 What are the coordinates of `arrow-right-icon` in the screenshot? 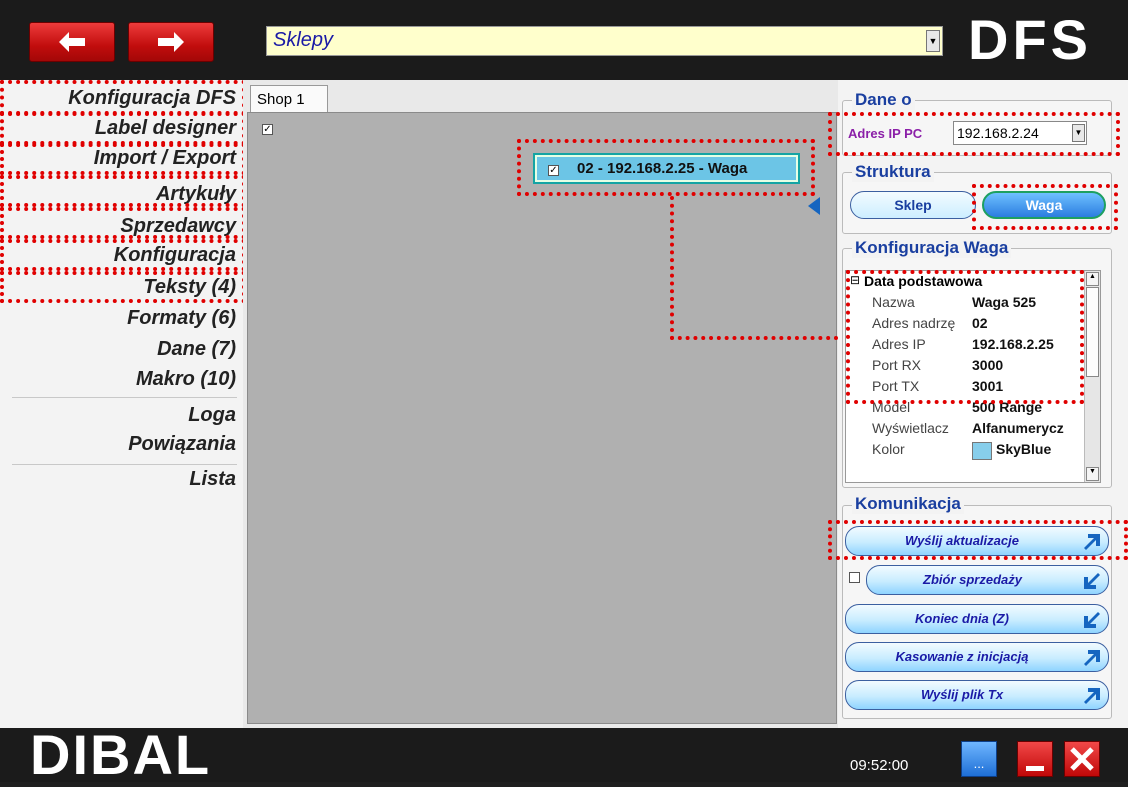 It's located at (171, 42).